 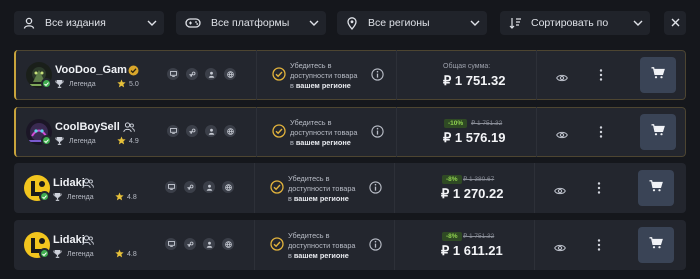 I want to click on price: ₽ 1 751.32, so click(x=474, y=80).